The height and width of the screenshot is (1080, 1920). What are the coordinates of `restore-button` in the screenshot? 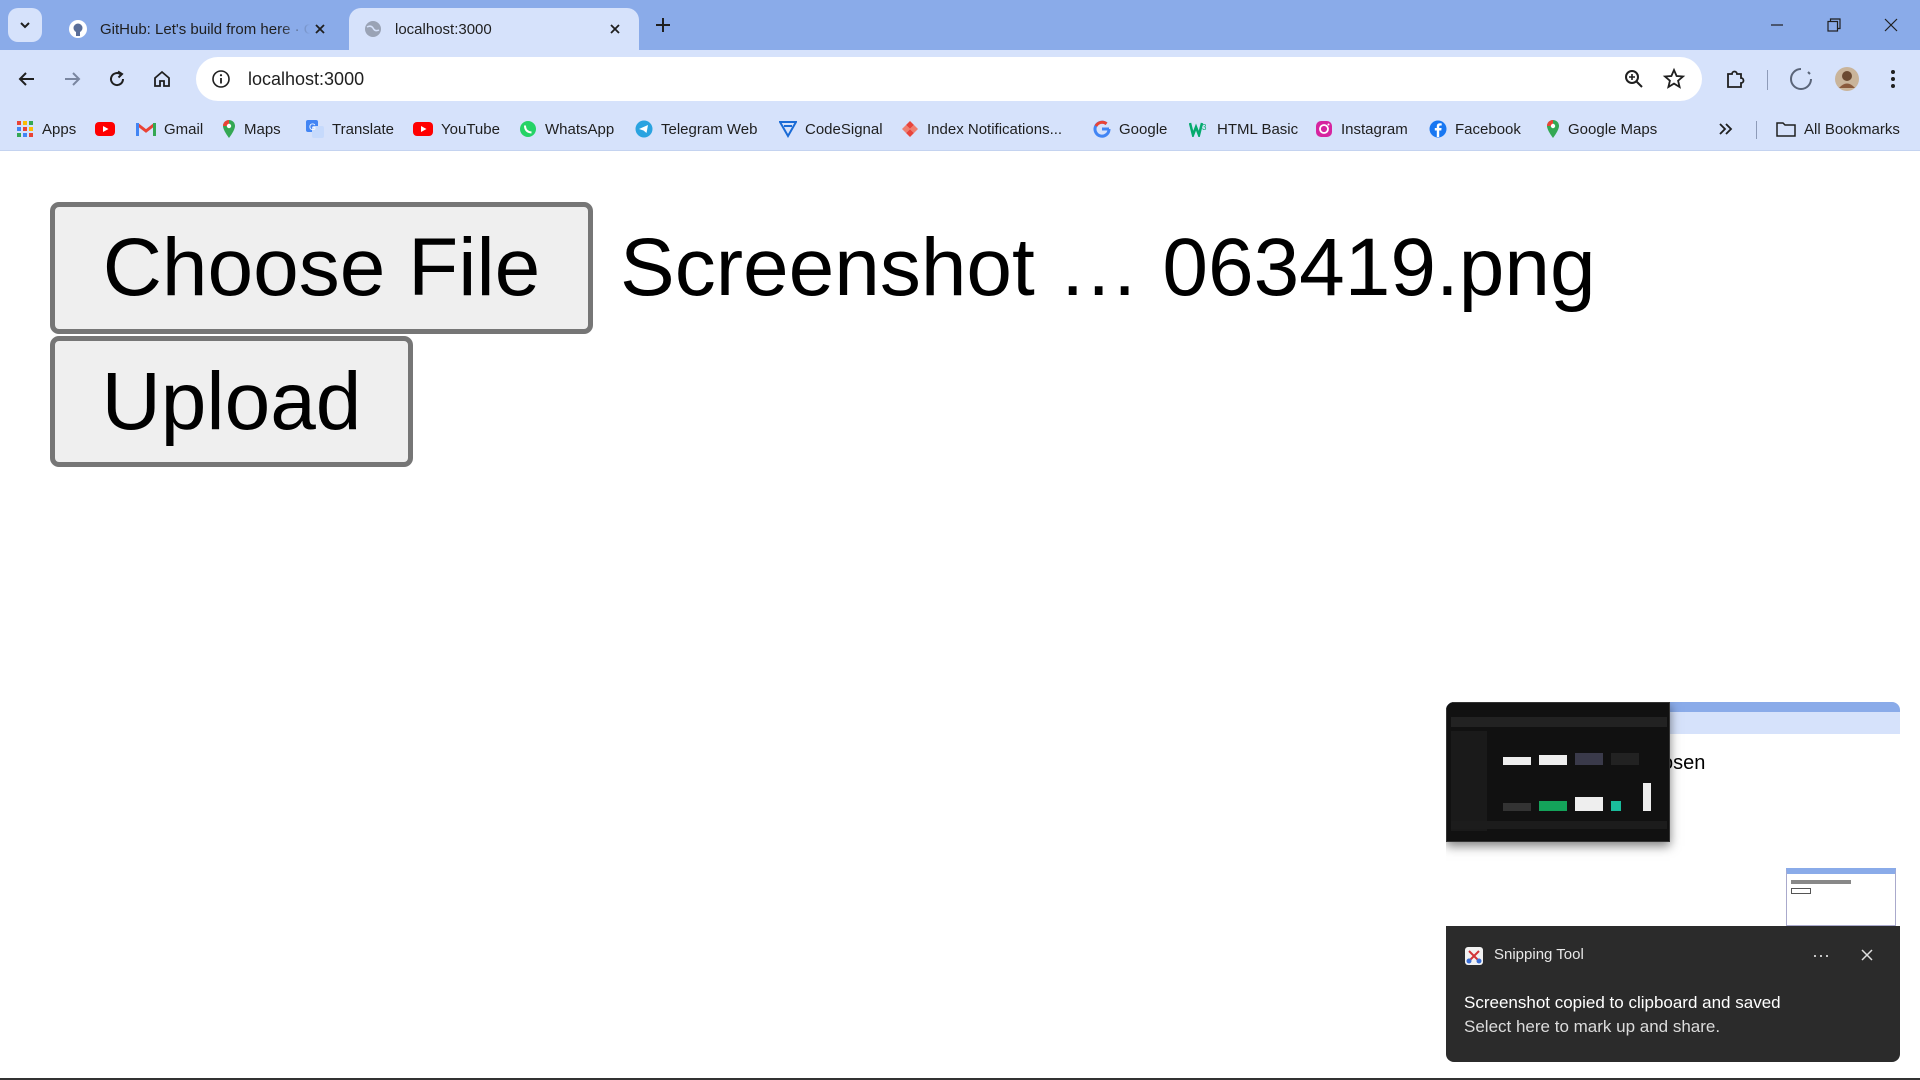 It's located at (1834, 25).